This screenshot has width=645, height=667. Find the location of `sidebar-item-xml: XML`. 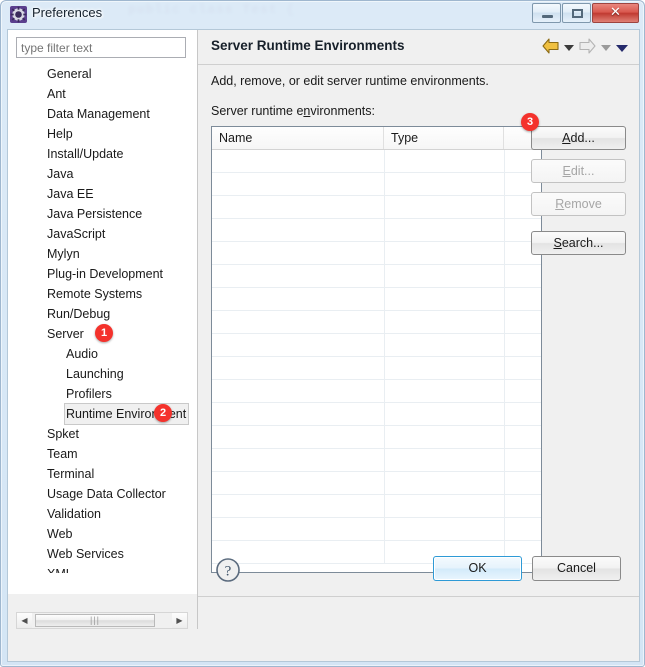

sidebar-item-xml: XML is located at coordinates (102, 568).